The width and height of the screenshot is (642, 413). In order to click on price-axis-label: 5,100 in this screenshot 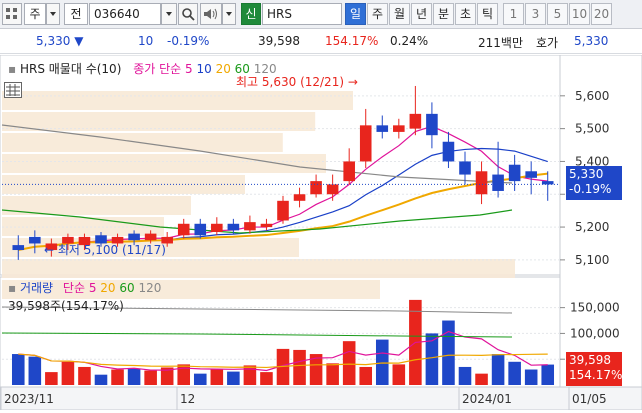, I will do `click(592, 260)`.